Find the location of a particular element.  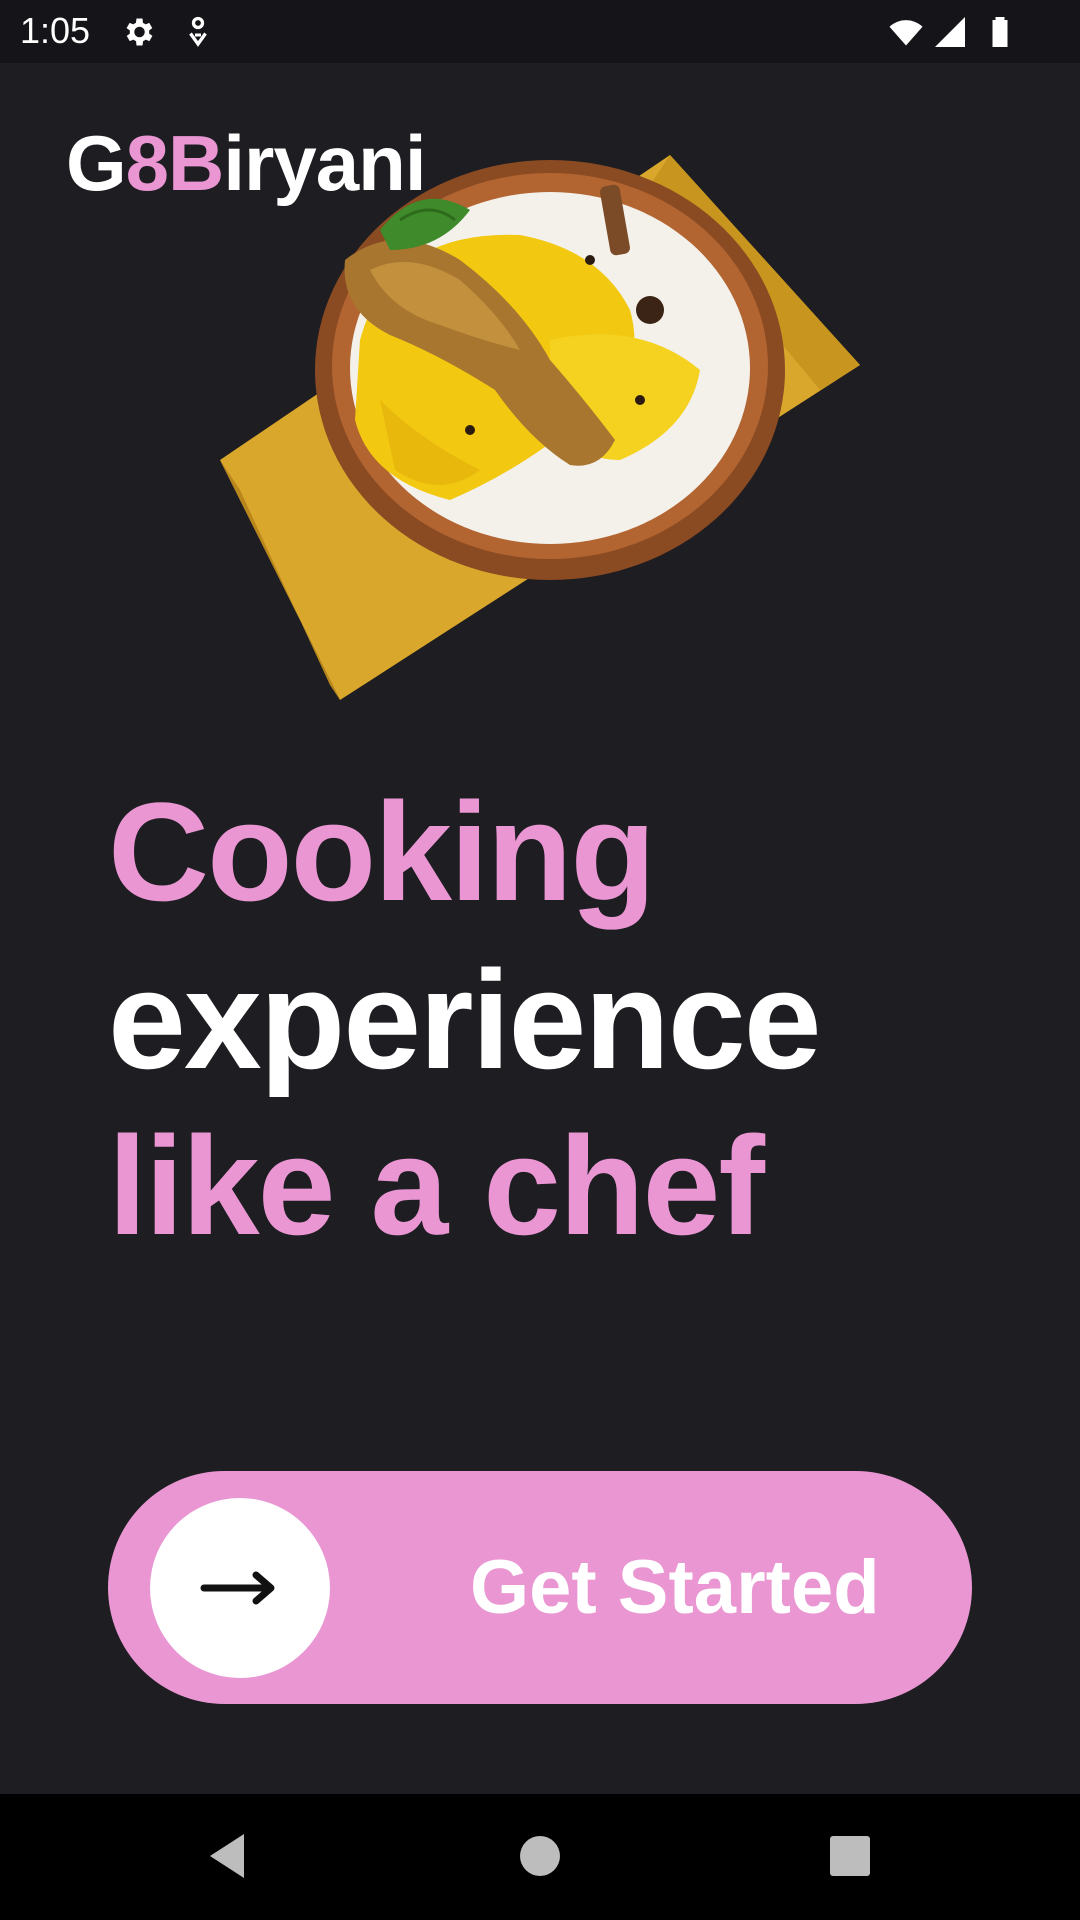

status-bar: 1:05 is located at coordinates (540, 31).